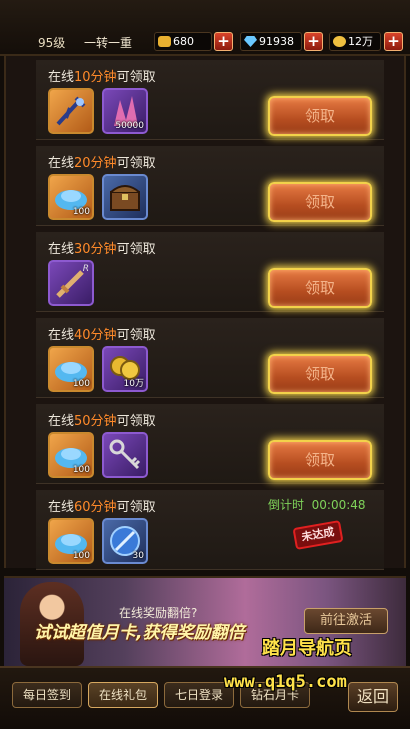  What do you see at coordinates (346, 621) in the screenshot?
I see `activate-button: 前往激活` at bounding box center [346, 621].